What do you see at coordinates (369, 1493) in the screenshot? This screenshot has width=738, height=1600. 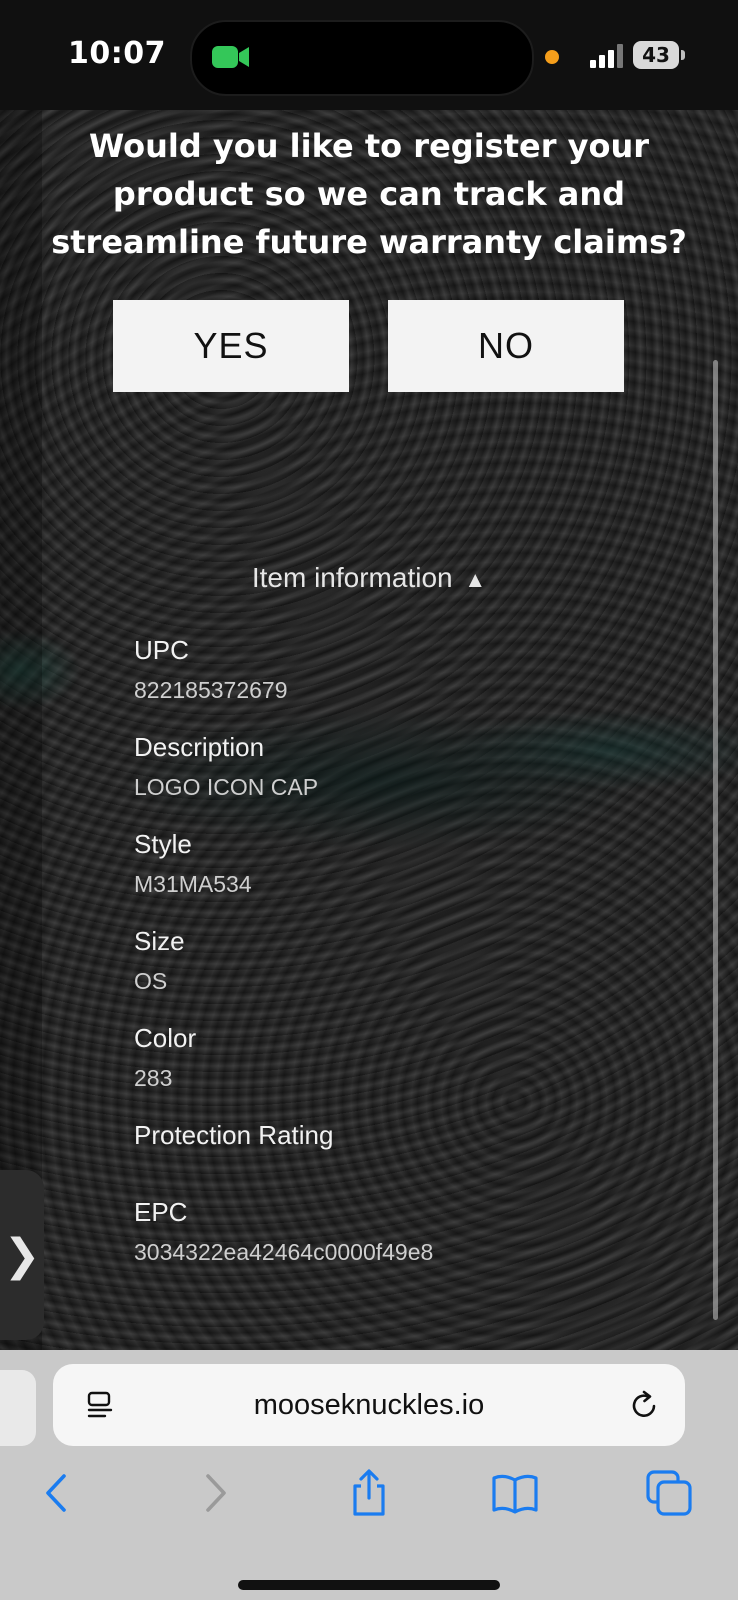 I see `share-icon` at bounding box center [369, 1493].